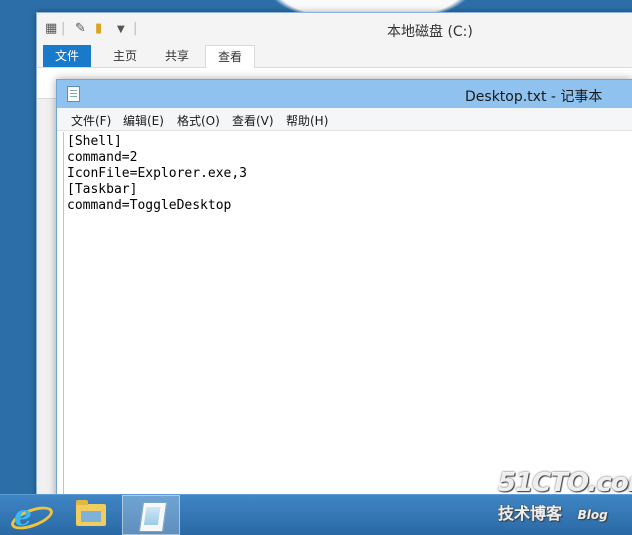  I want to click on menu-view: 查看(V), so click(253, 120).